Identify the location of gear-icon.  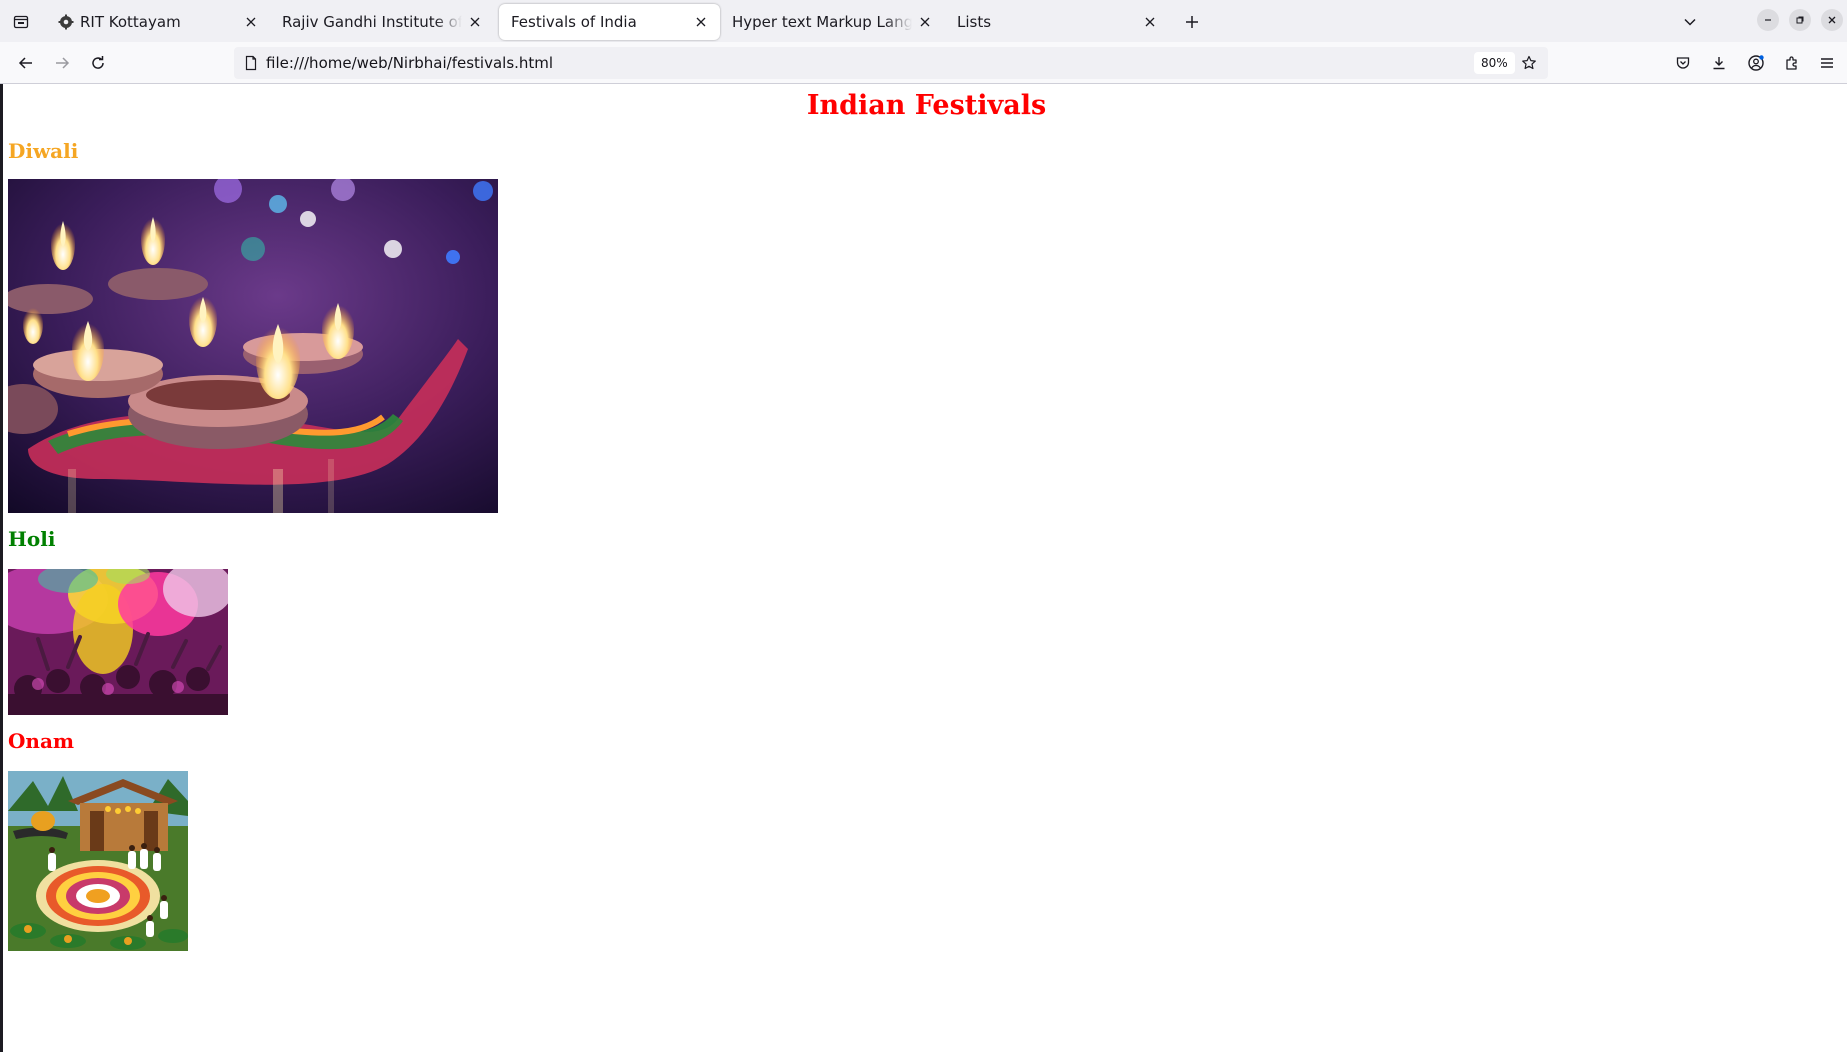
(66, 22).